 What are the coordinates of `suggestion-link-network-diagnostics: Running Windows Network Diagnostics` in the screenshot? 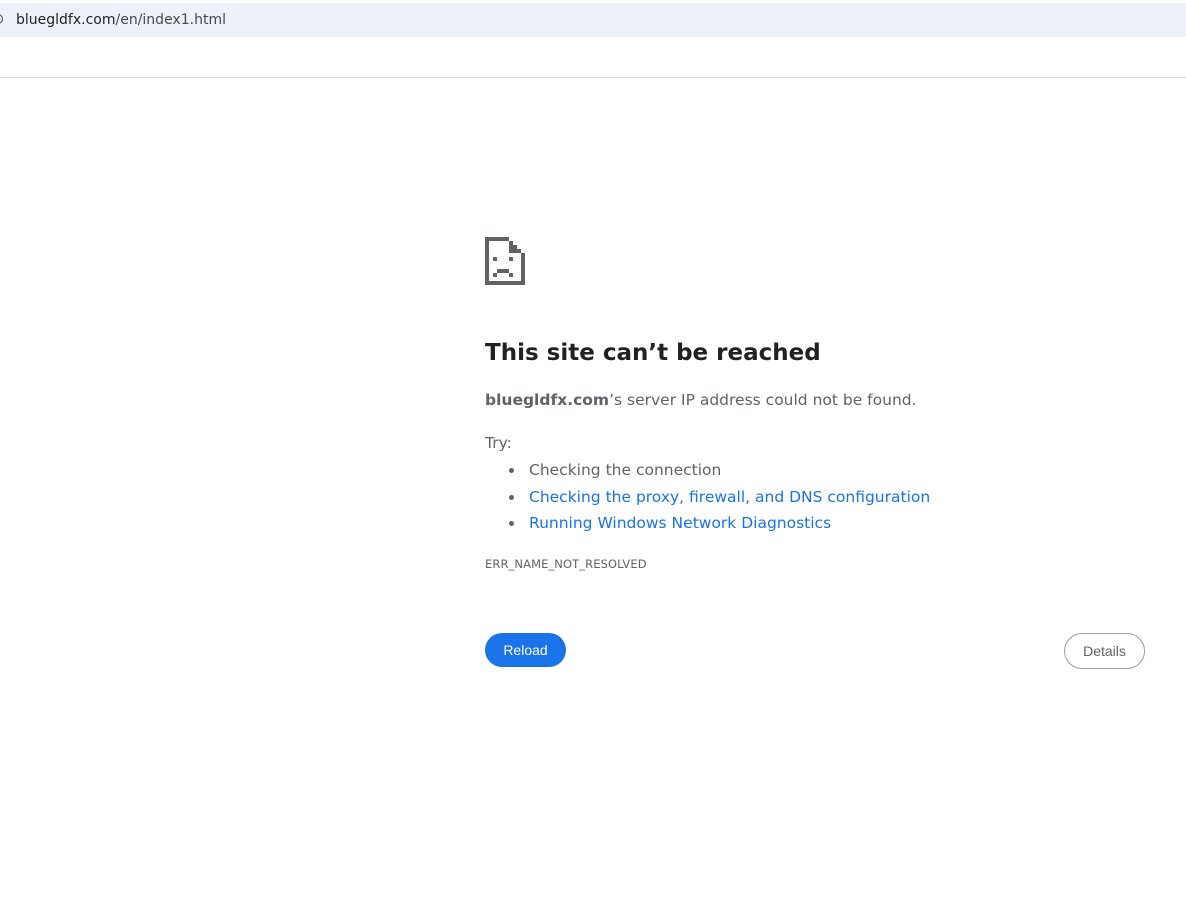 It's located at (680, 523).